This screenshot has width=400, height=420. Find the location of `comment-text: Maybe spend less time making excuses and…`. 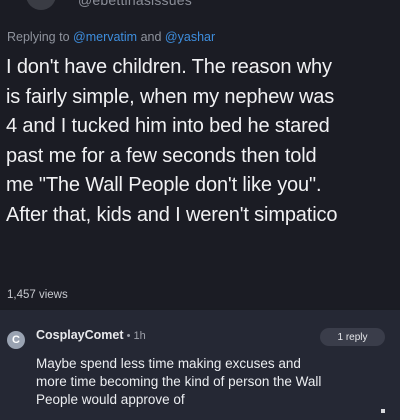

comment-text: Maybe spend less time making excuses and… is located at coordinates (179, 381).